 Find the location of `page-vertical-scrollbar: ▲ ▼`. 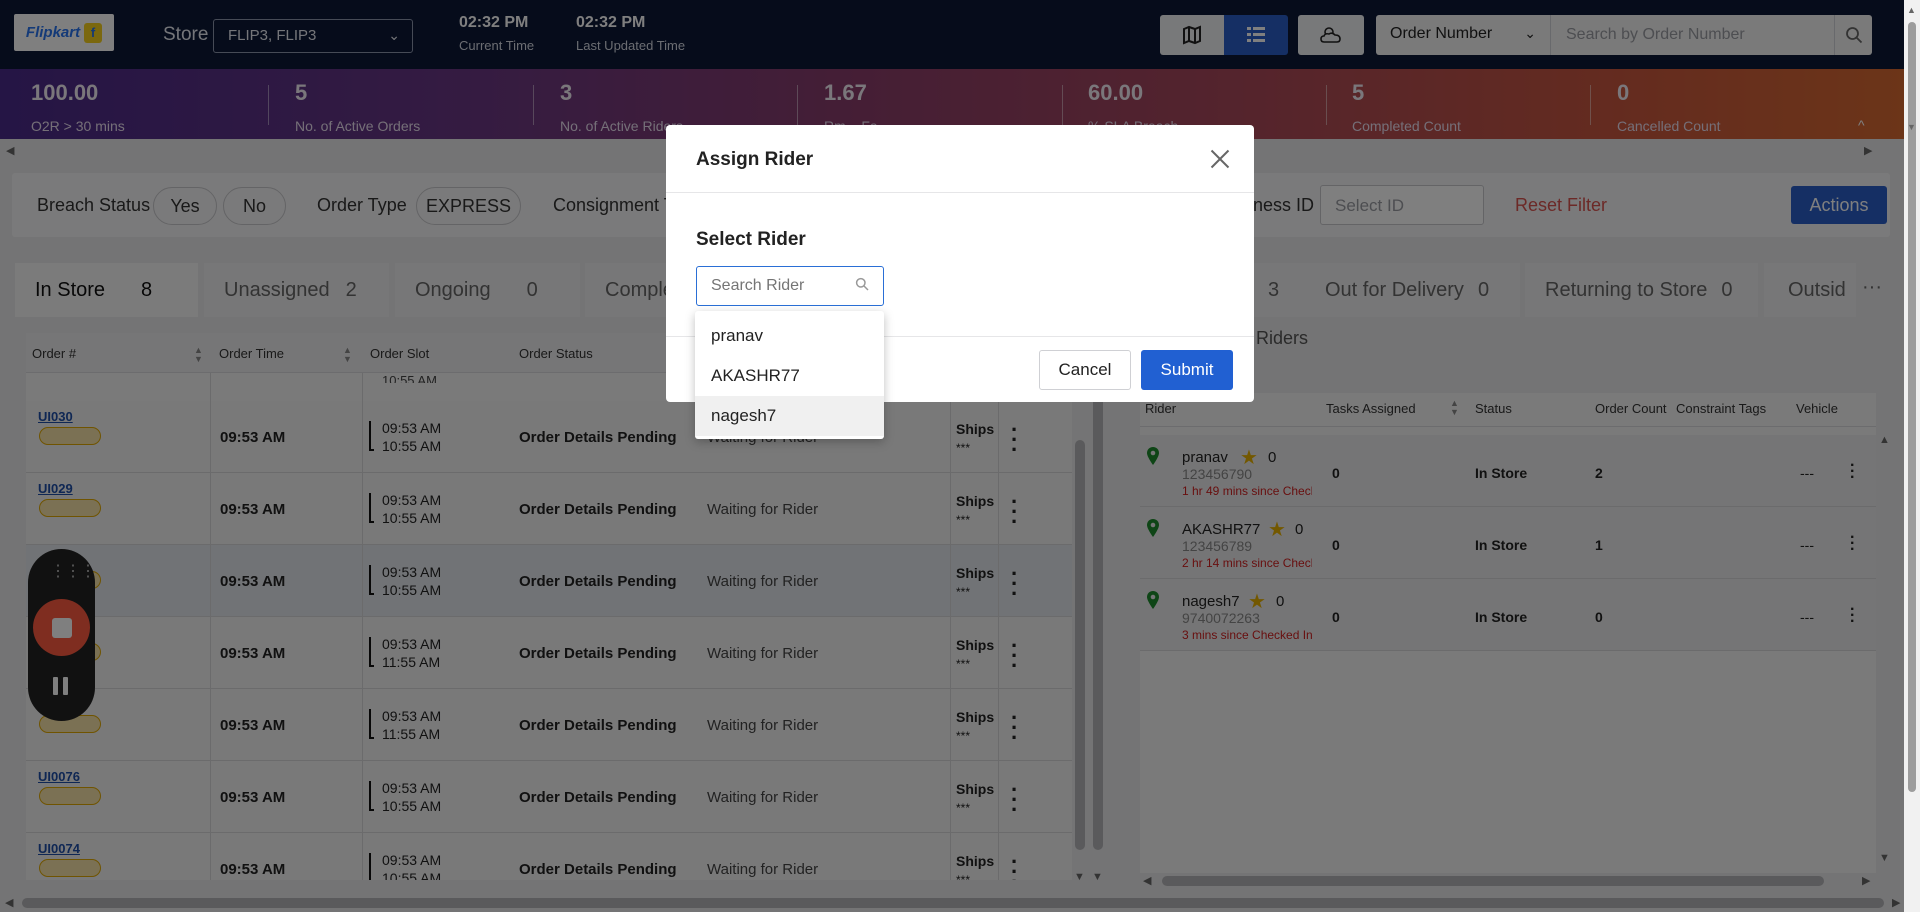

page-vertical-scrollbar: ▲ ▼ is located at coordinates (1912, 456).